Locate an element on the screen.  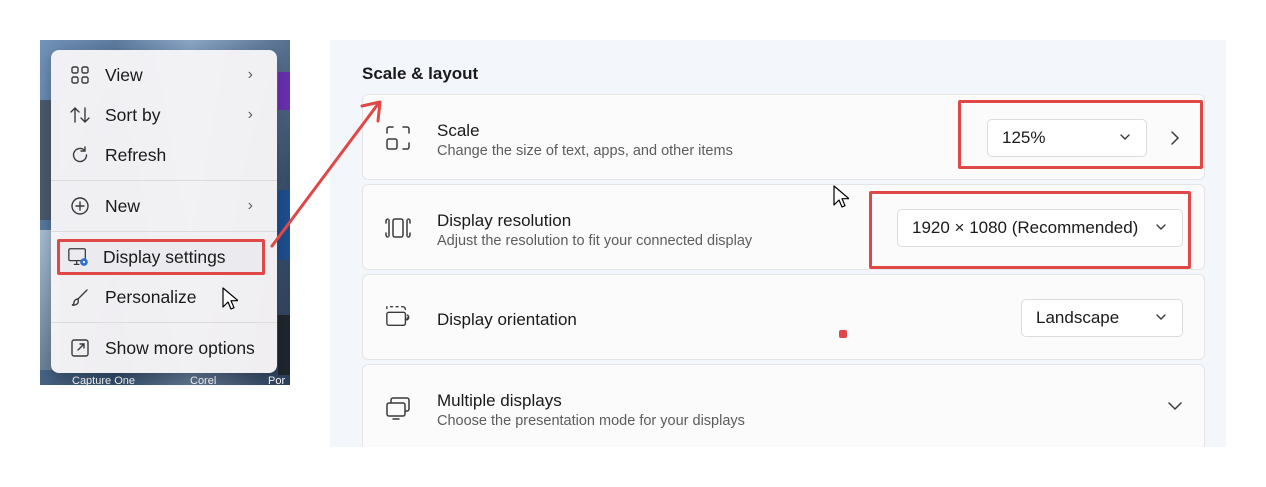
sort-icon is located at coordinates (80, 115).